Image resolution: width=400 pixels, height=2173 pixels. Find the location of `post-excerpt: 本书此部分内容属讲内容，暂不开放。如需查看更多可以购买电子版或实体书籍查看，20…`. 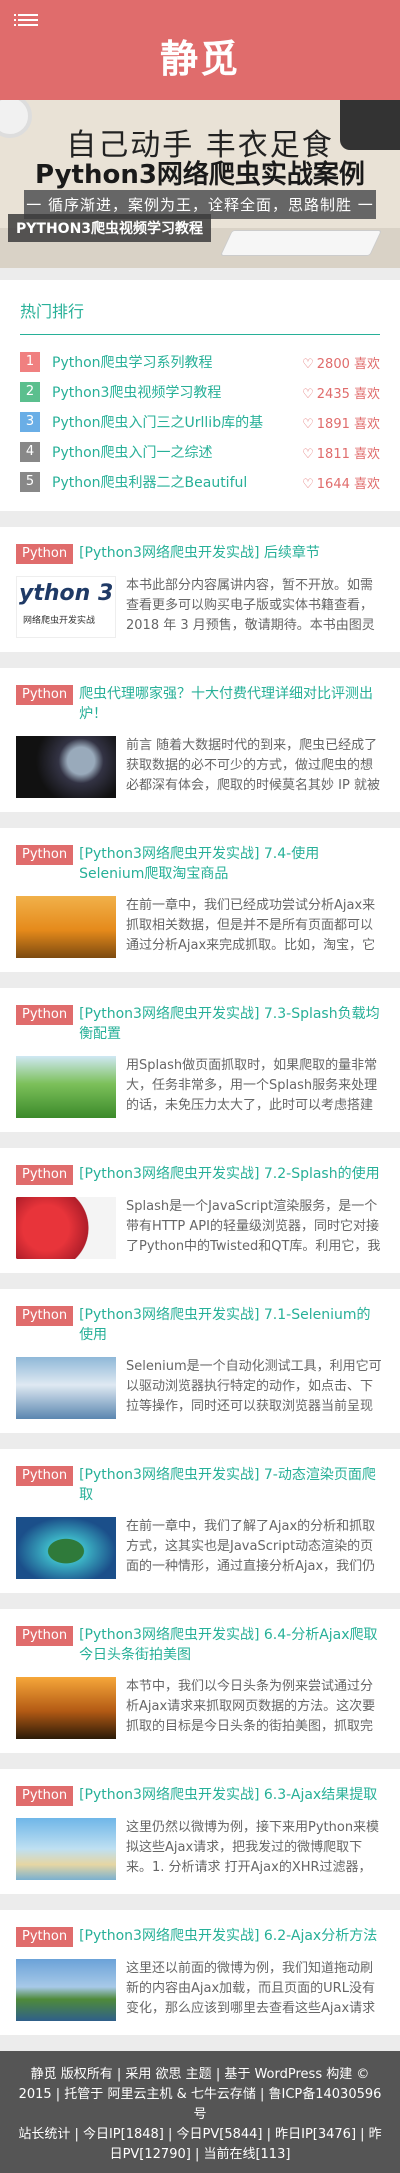

post-excerpt: 本书此部分内容属讲内容，暂不开放。如需查看更多可以购买电子版或实体书籍查看，20… is located at coordinates (250, 605).